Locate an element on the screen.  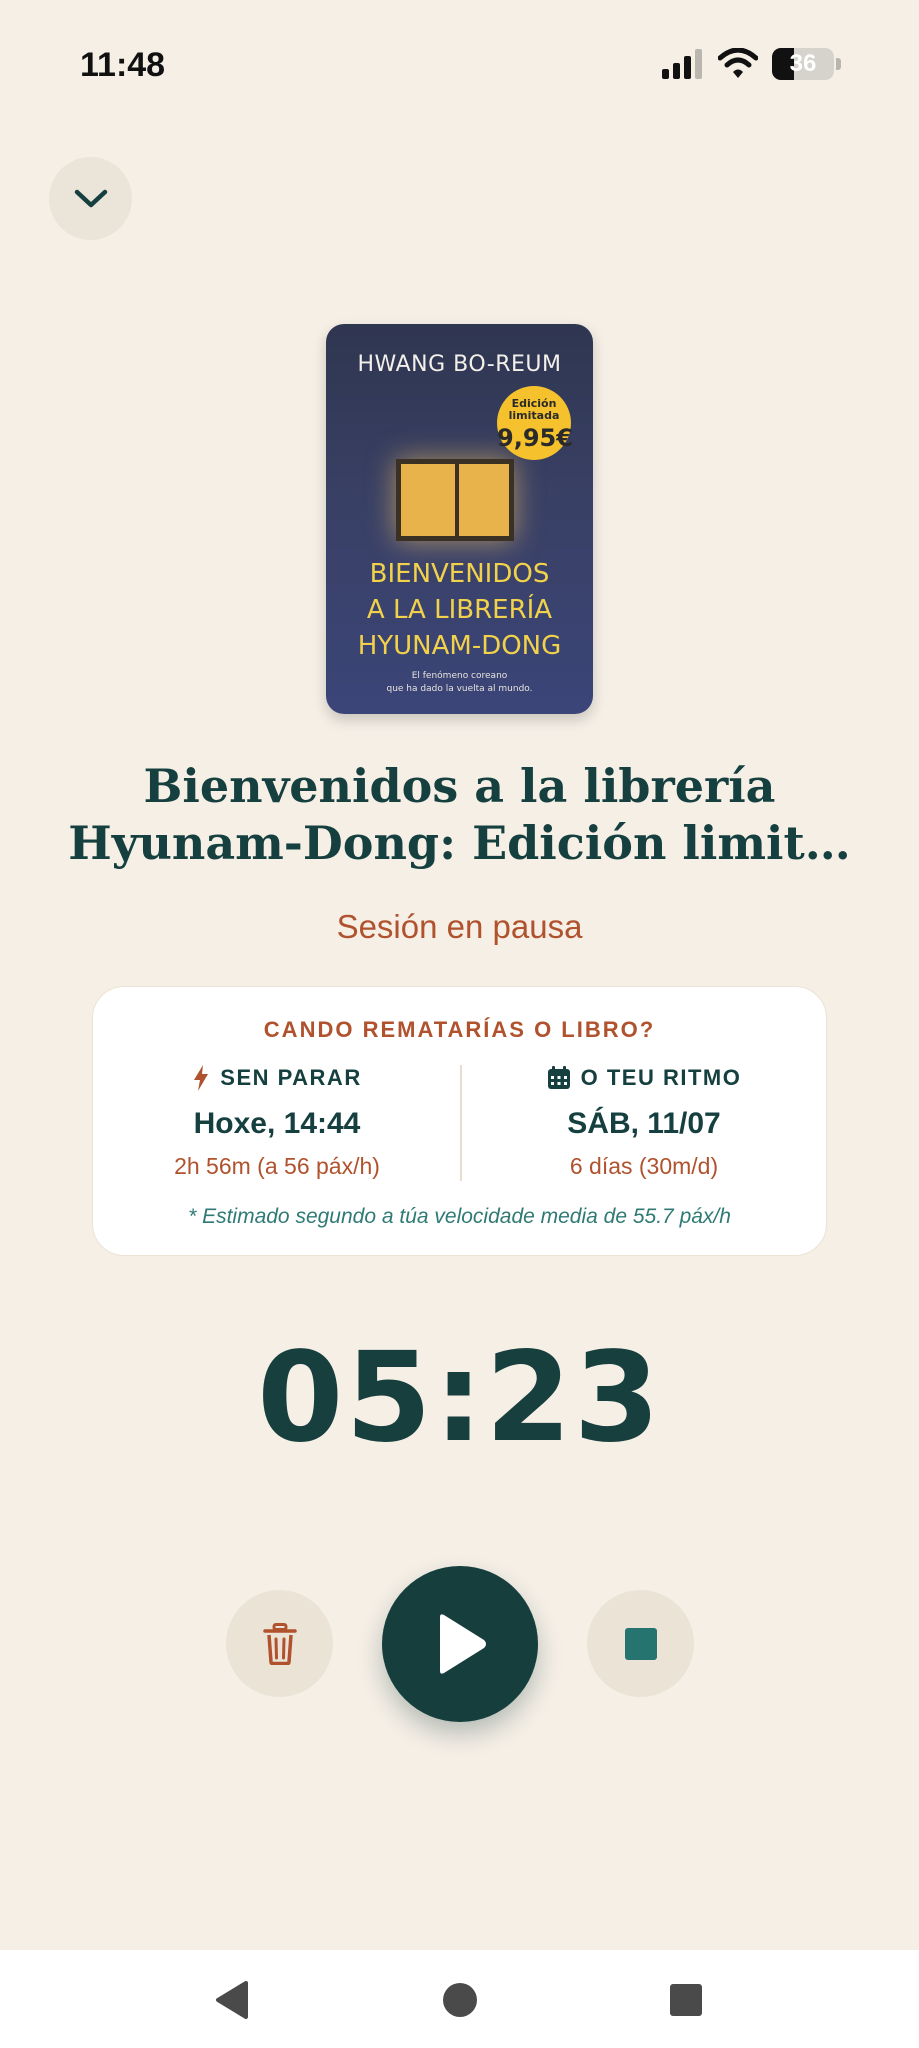
badge-line2: limitada is located at coordinates (534, 415).